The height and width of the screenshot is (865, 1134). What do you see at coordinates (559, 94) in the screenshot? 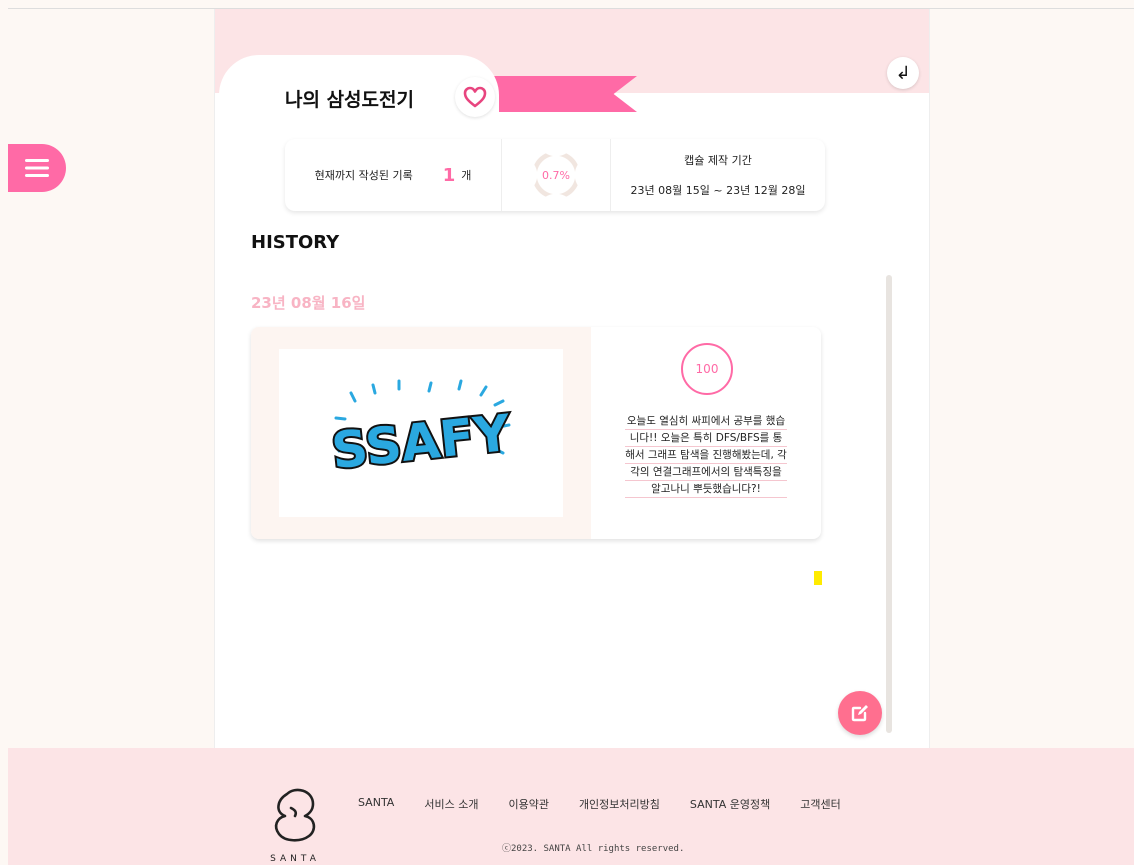
I see `title-ribbon` at bounding box center [559, 94].